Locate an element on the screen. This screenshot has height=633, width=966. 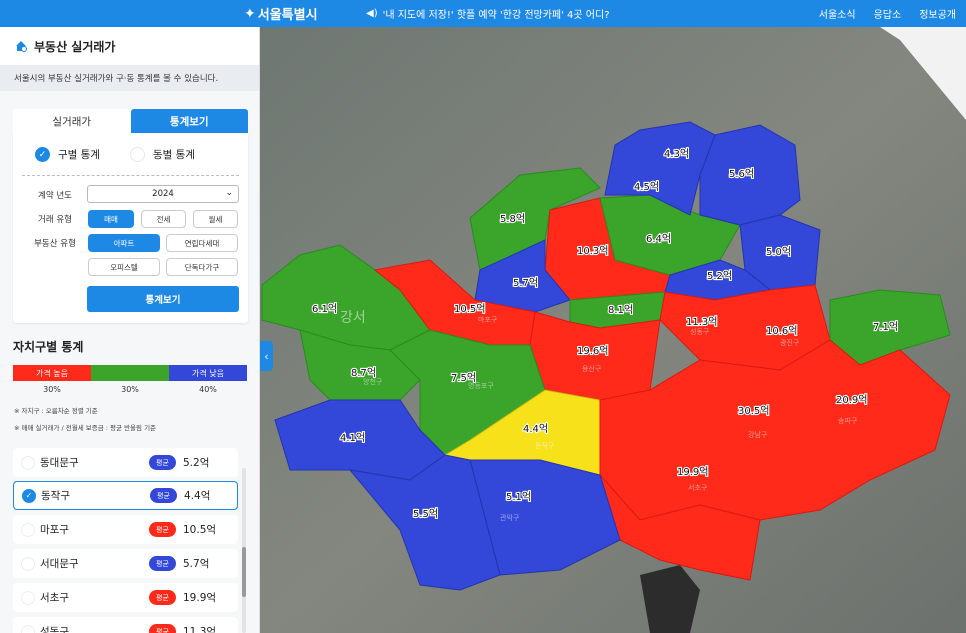
notice-banner: ◀) '내 지도에 저장!' 핫플 예약 '한강 전망카페' 4곳 어디? is located at coordinates (488, 13).